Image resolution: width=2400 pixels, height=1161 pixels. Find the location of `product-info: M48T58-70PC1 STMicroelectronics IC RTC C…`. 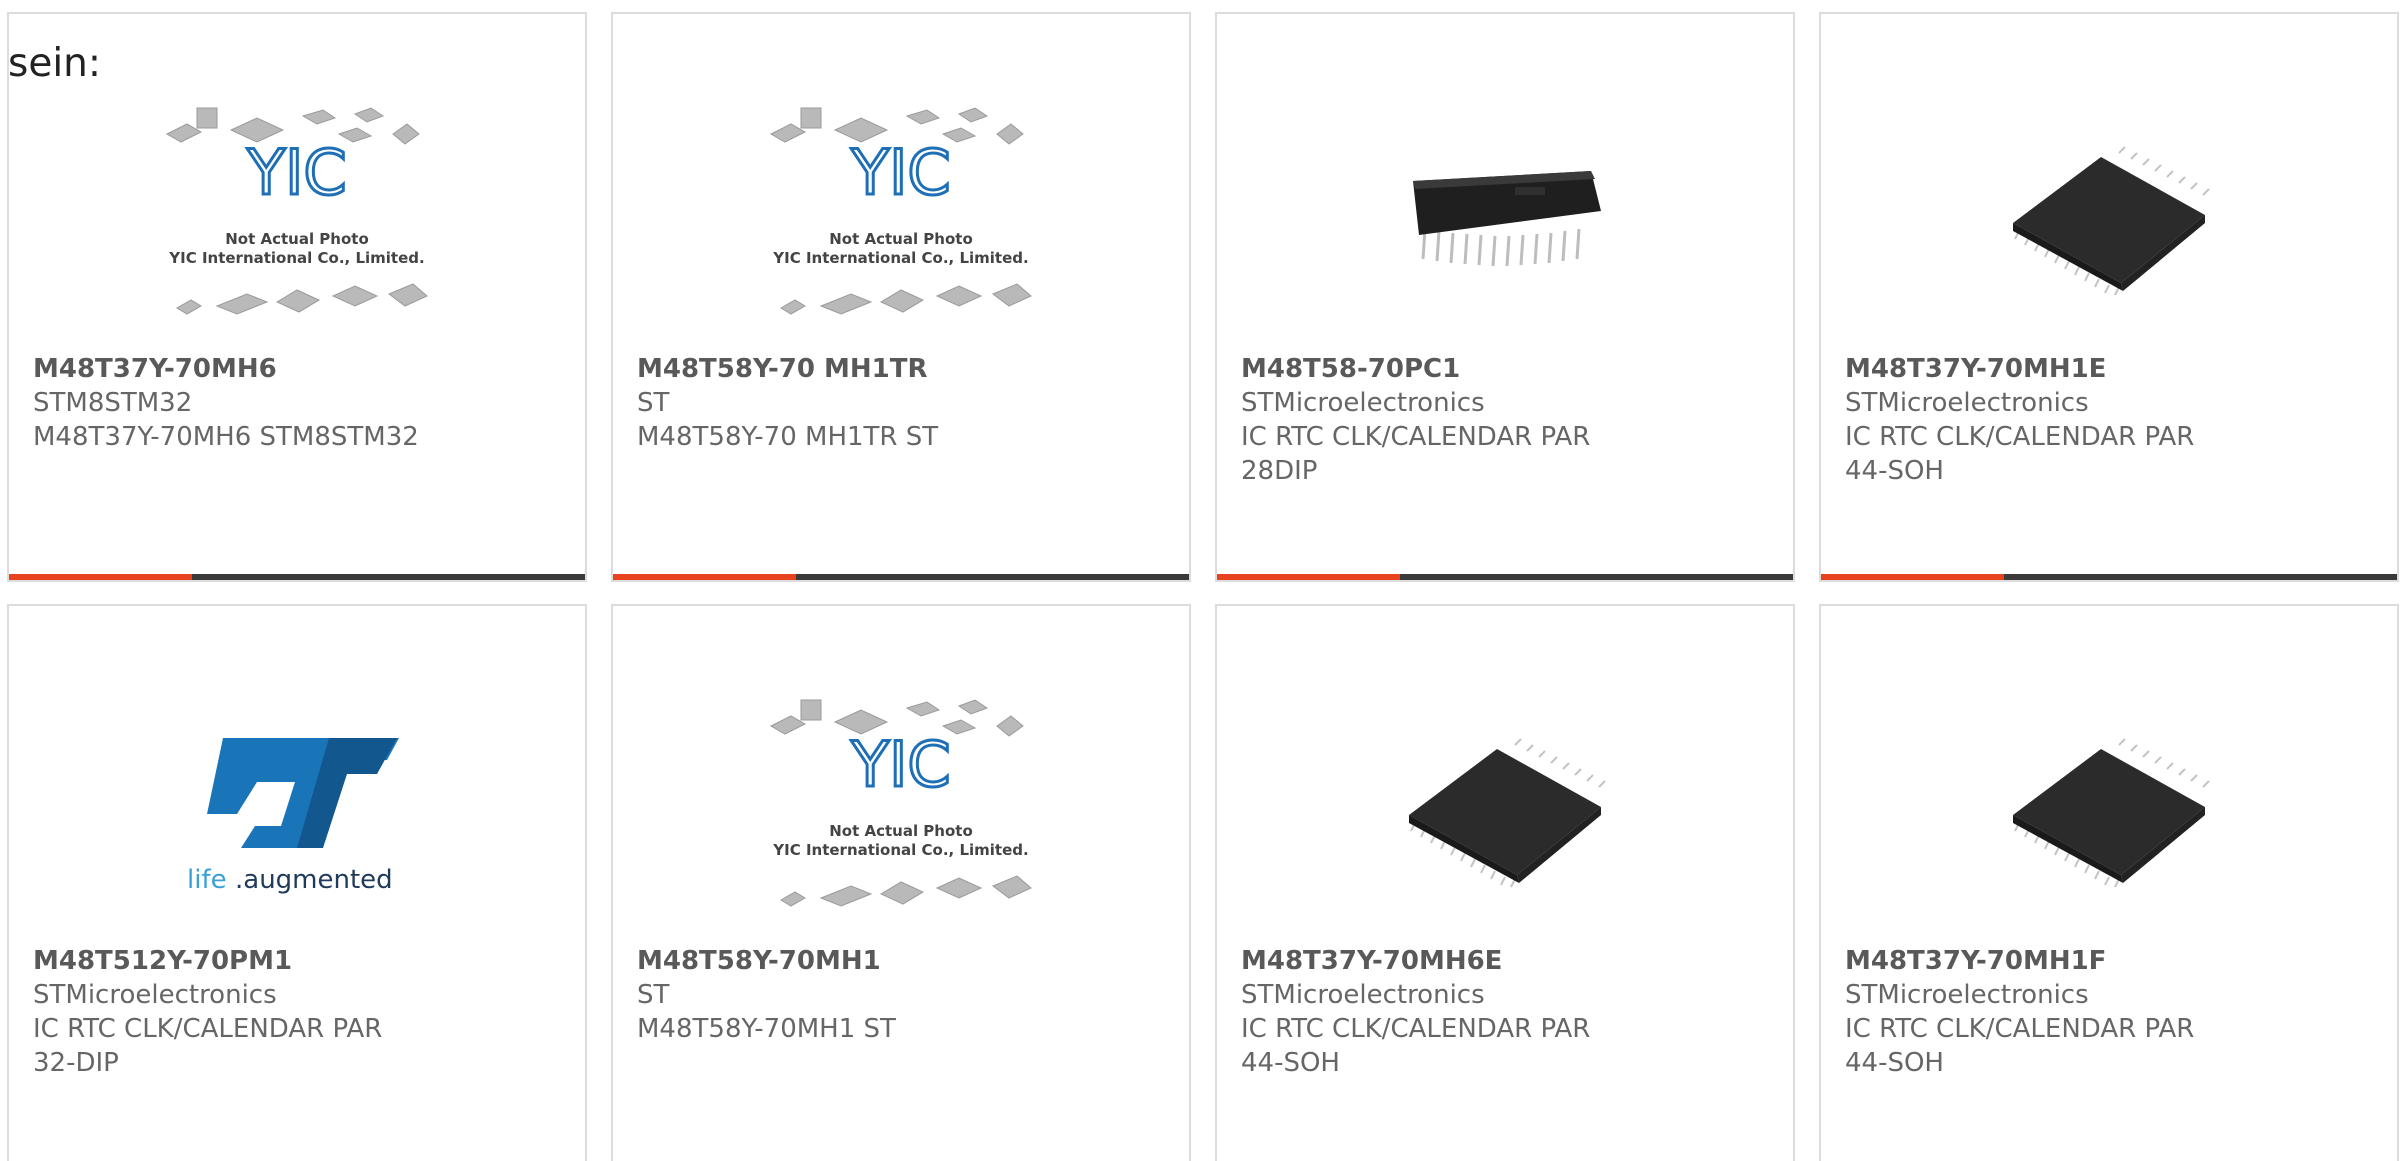

product-info: M48T58-70PC1 STMicroelectronics IC RTC C… is located at coordinates (1441, 420).